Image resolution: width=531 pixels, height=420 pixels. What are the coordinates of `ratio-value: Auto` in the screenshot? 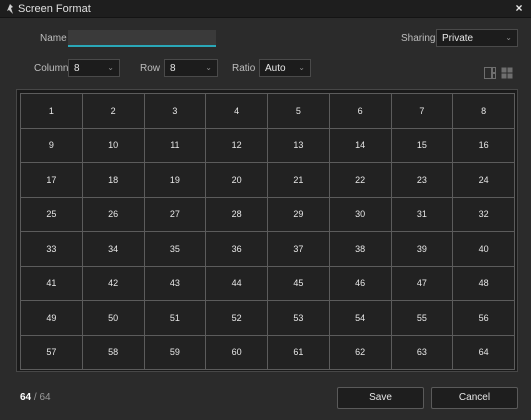 It's located at (275, 68).